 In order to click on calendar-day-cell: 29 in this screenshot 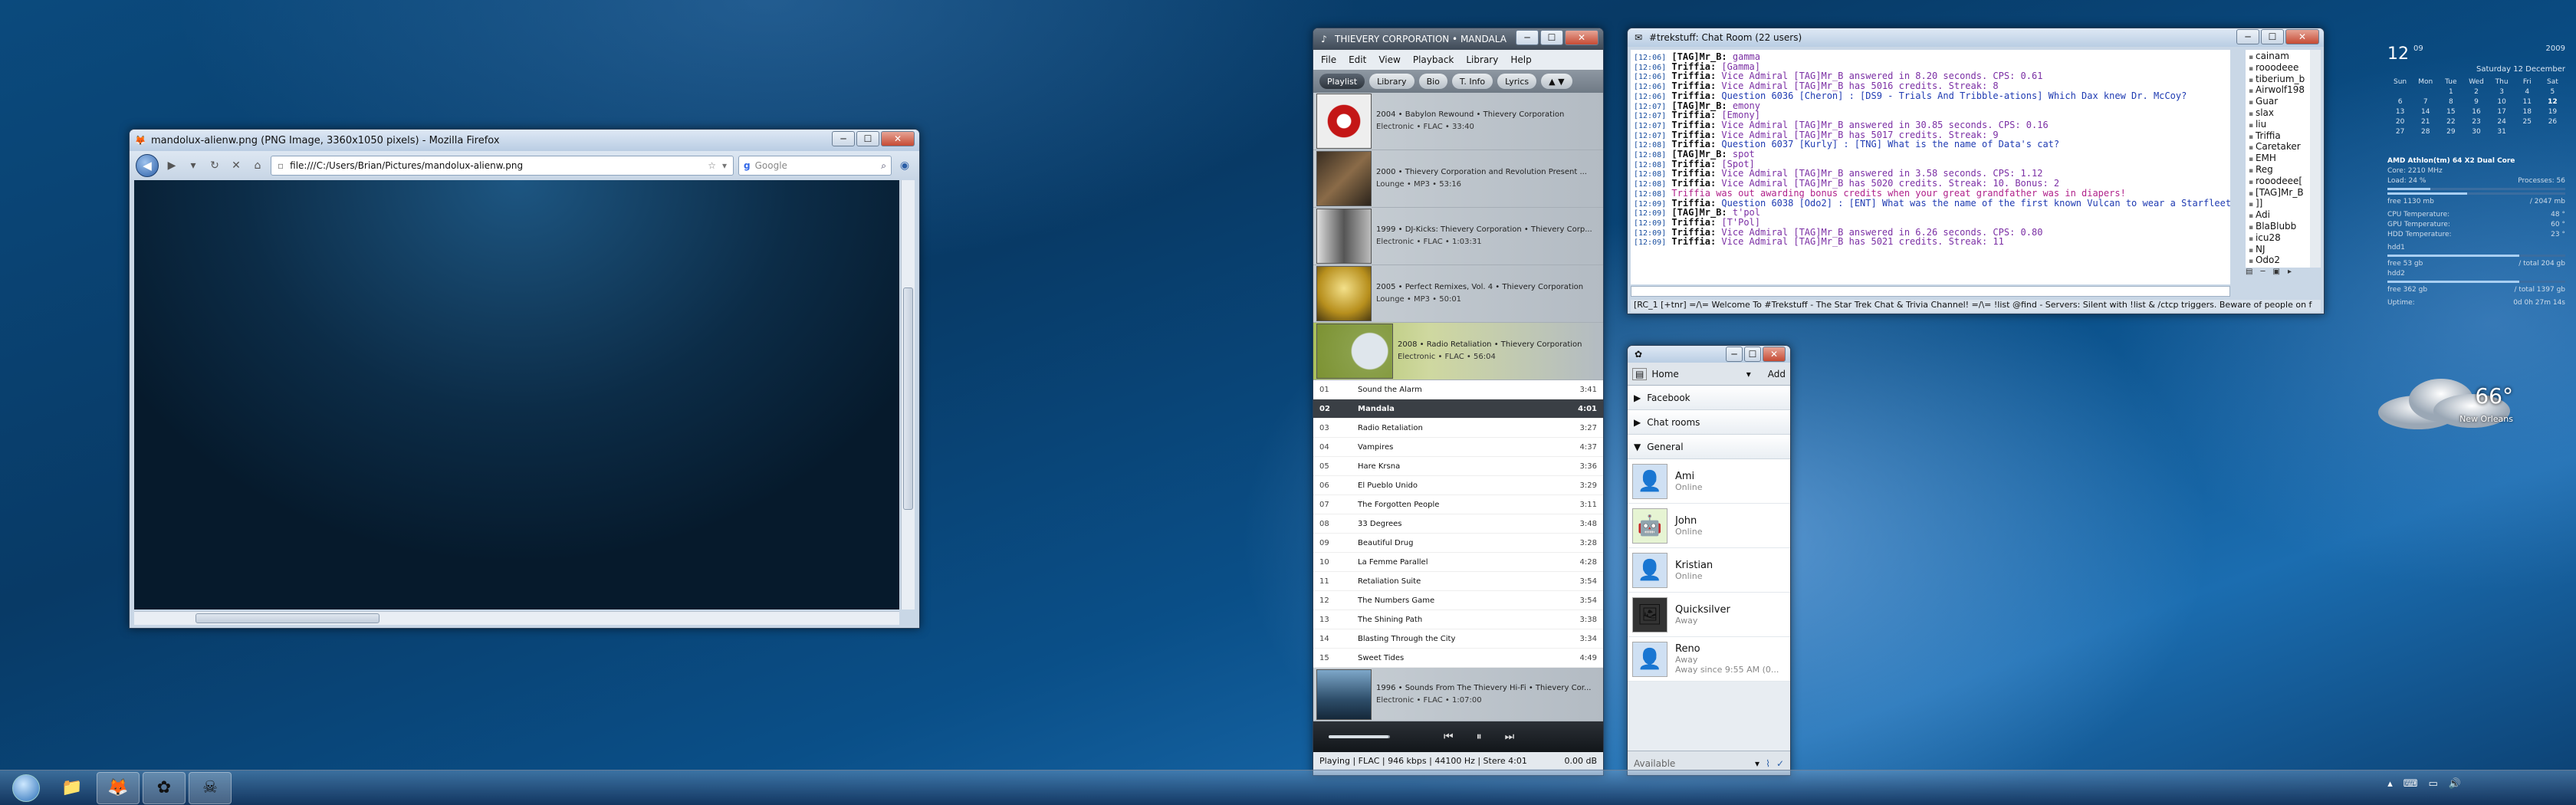, I will do `click(2450, 132)`.